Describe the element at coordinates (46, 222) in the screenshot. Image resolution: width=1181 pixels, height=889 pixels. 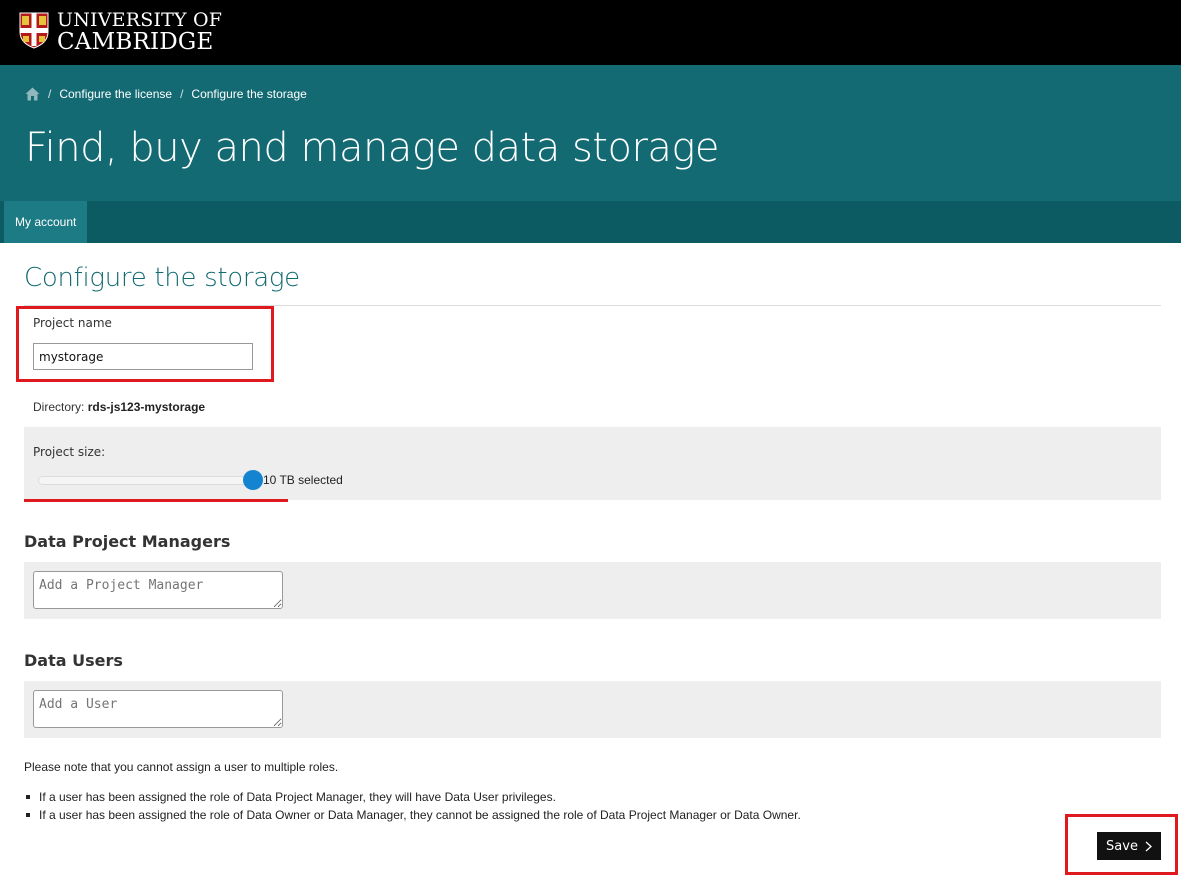
I see `nav-item-my-account: My account` at that location.